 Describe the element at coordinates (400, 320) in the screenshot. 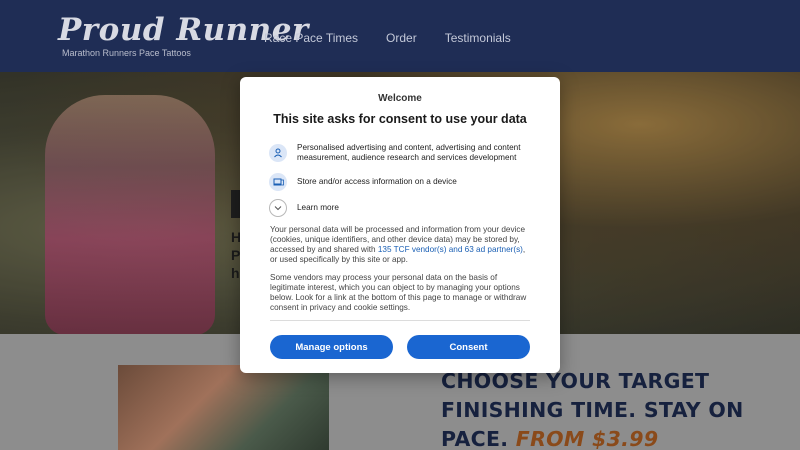

I see `consent-divider` at that location.